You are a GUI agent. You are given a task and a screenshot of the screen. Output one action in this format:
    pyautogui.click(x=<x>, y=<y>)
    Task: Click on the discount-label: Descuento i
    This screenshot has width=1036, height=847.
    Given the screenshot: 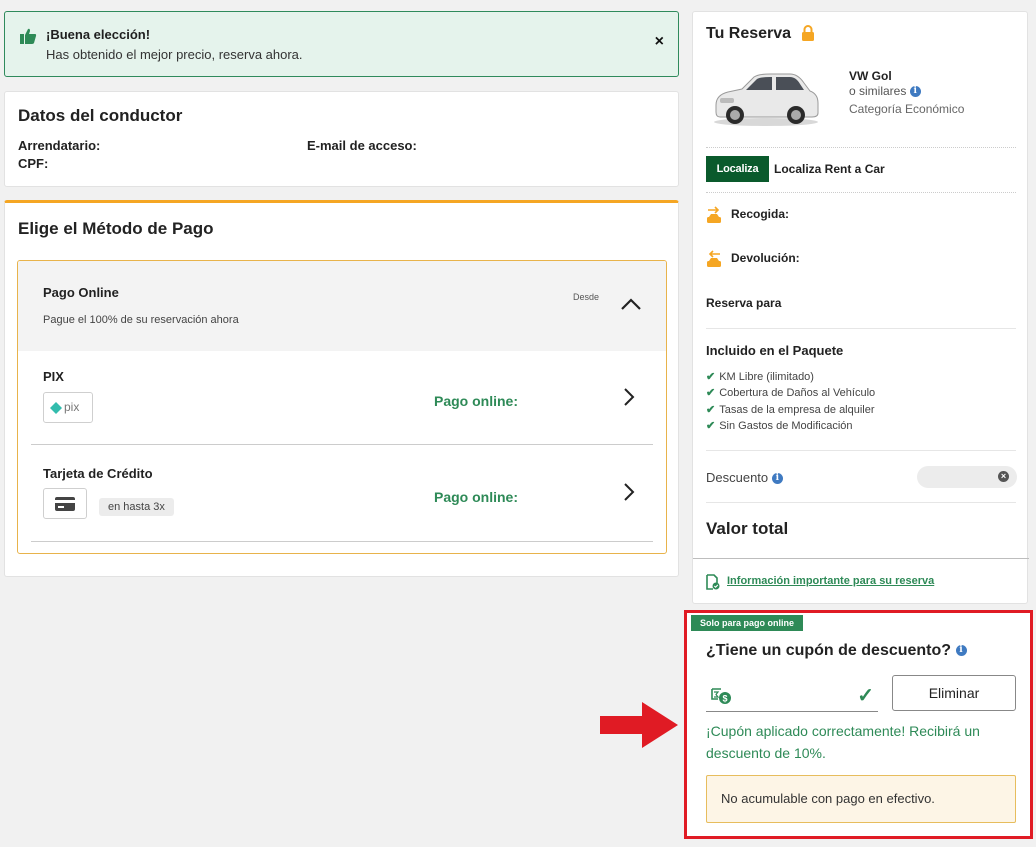 What is the action you would take?
    pyautogui.click(x=744, y=477)
    